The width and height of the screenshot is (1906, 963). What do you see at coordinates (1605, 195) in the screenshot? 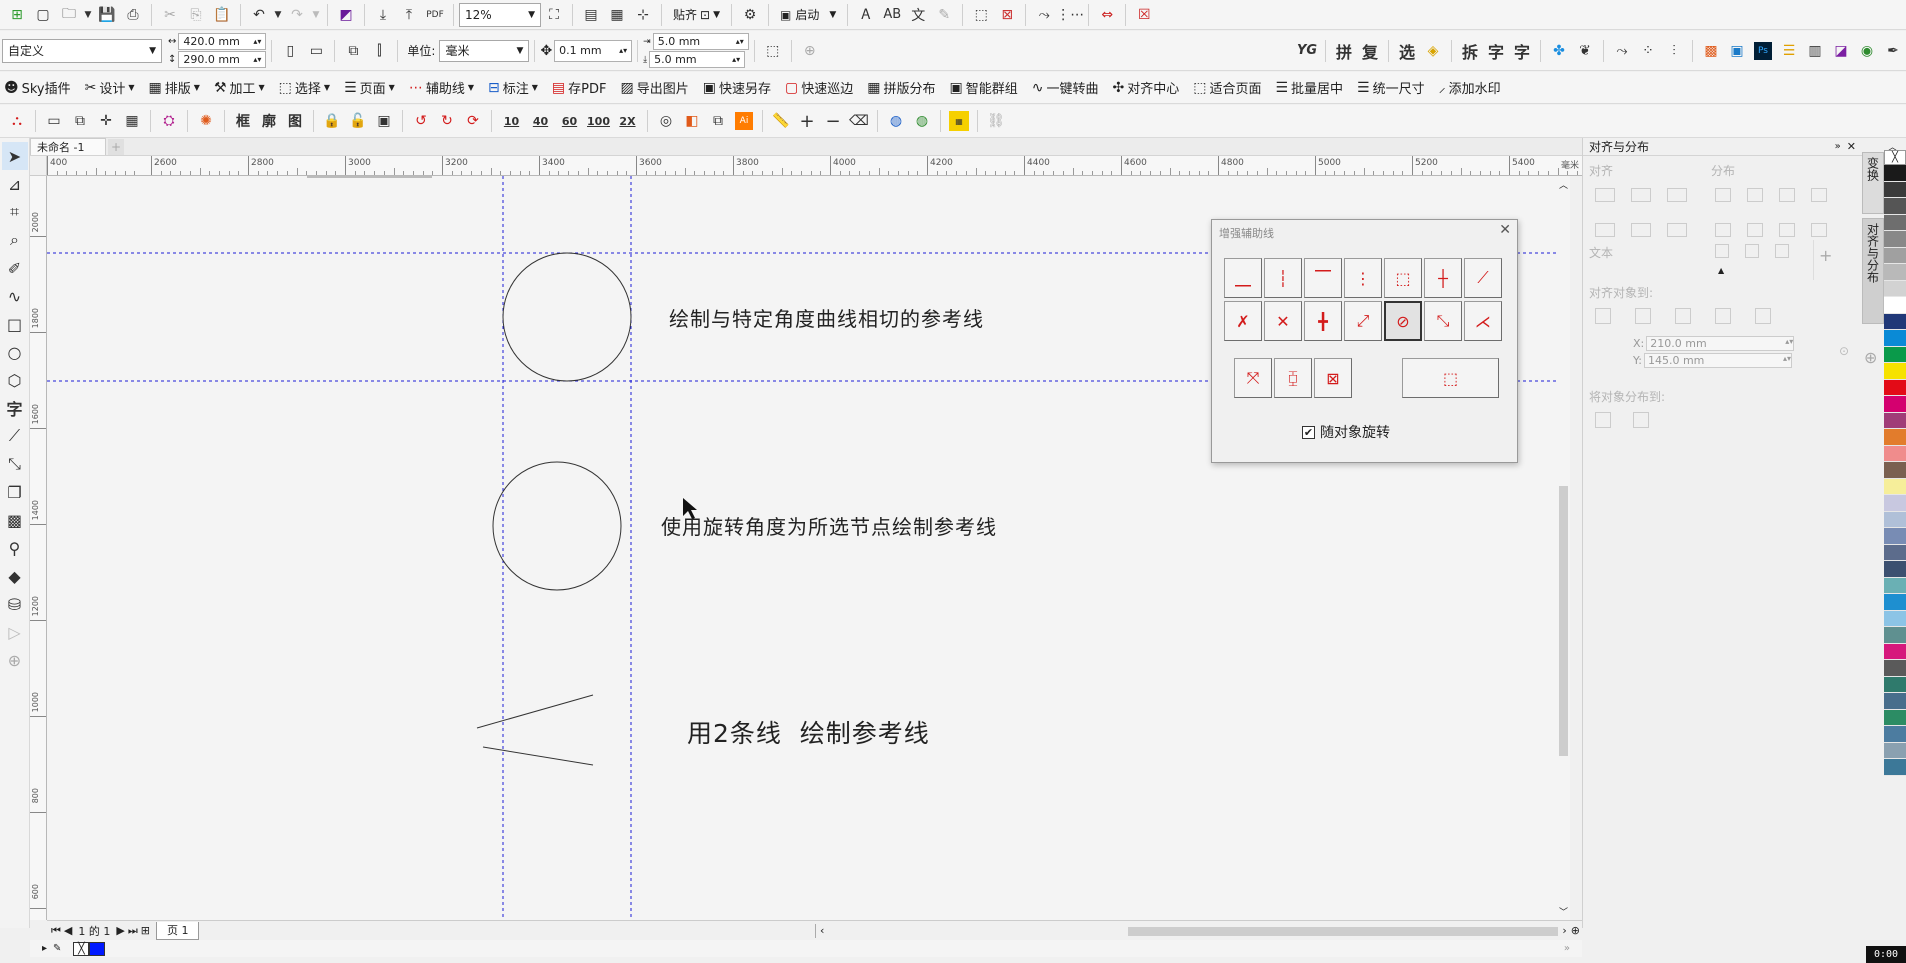
I see `align-left-button` at bounding box center [1605, 195].